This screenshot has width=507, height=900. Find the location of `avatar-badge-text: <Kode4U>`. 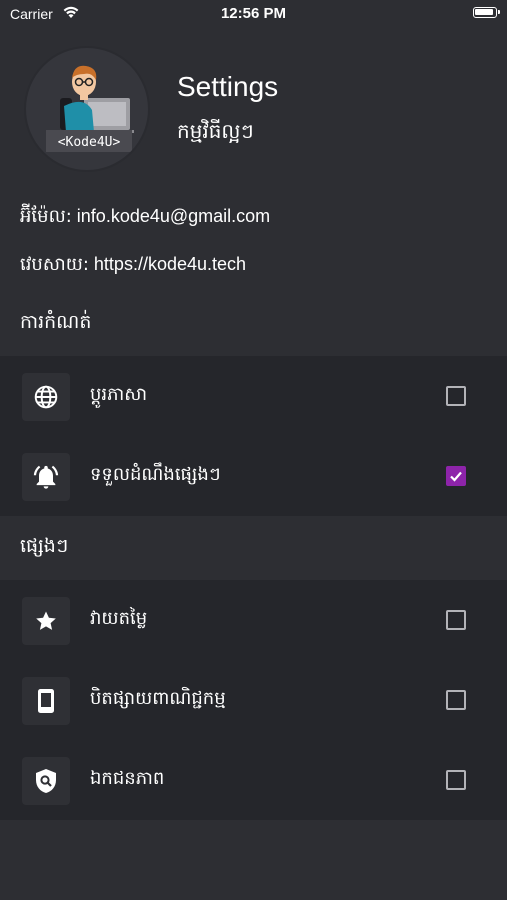

avatar-badge-text: <Kode4U> is located at coordinates (89, 142).